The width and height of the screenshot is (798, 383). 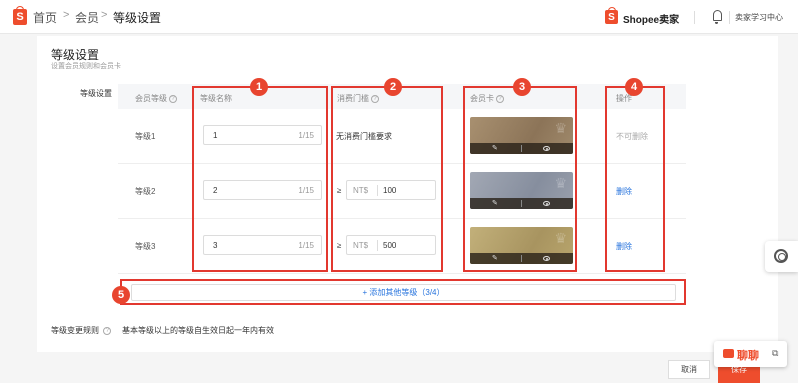 What do you see at coordinates (635, 179) in the screenshot?
I see `annotation-box-action` at bounding box center [635, 179].